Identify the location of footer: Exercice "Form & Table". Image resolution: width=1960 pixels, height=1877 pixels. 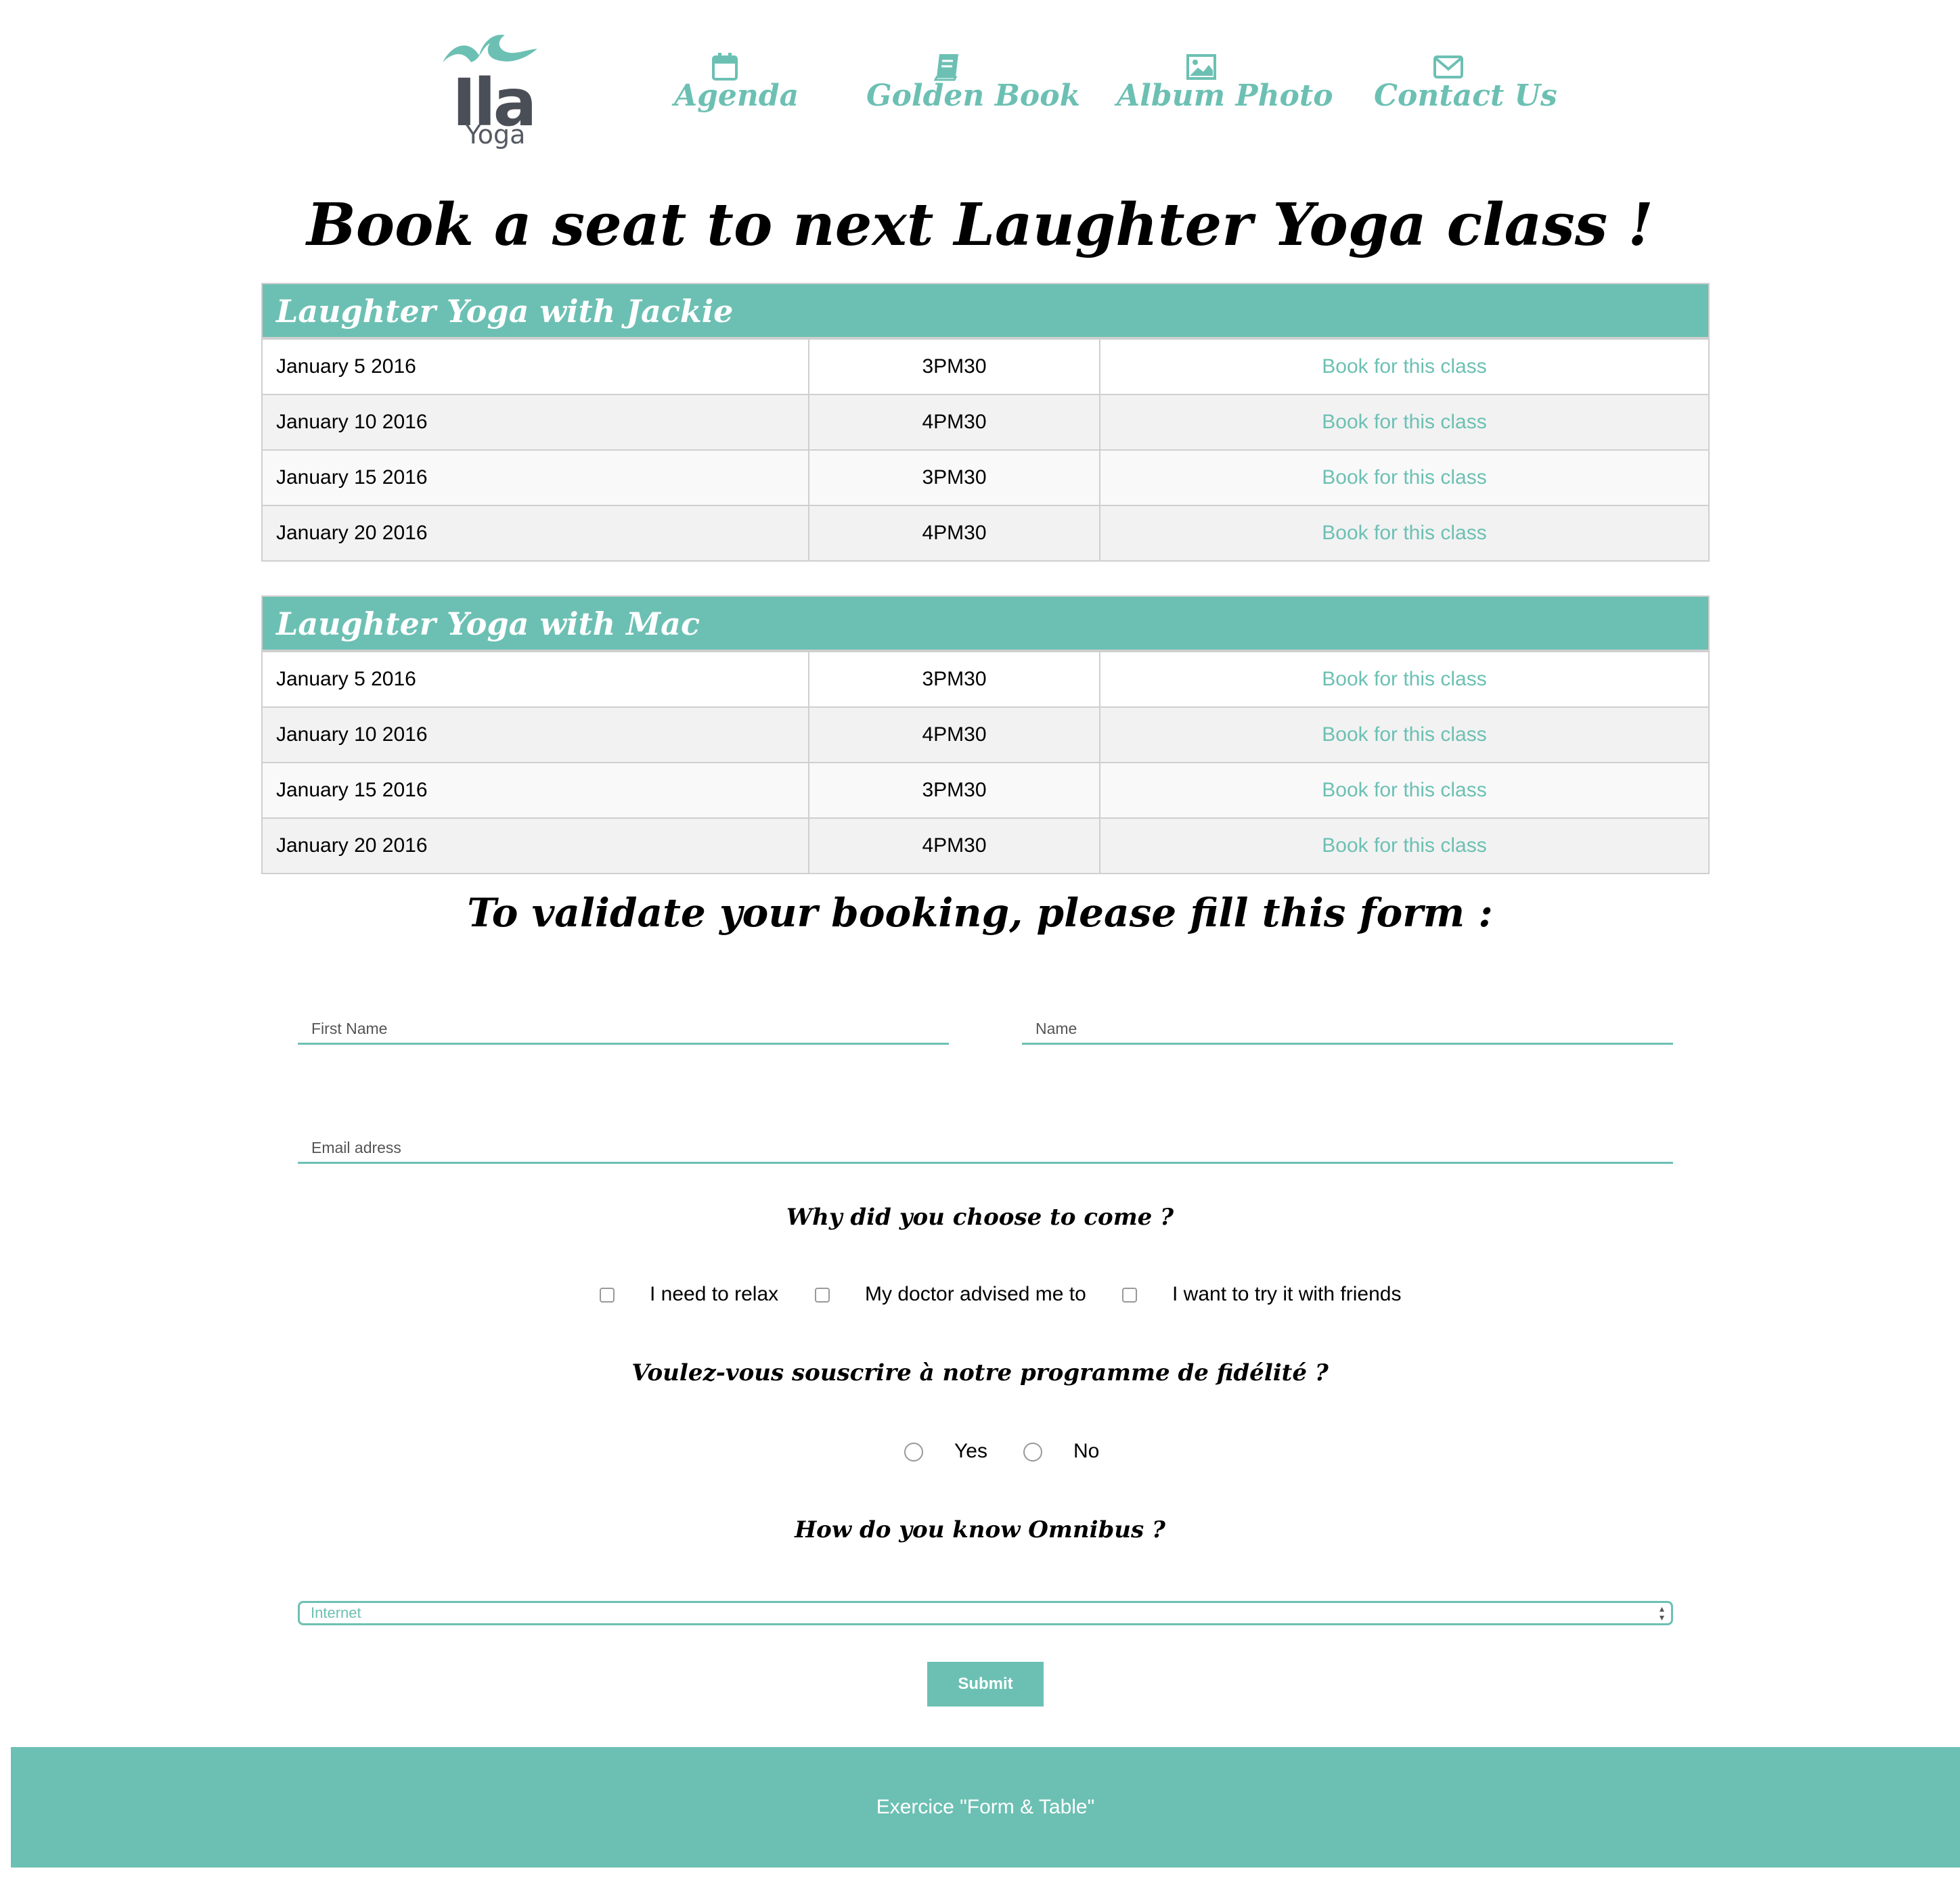
(985, 1808).